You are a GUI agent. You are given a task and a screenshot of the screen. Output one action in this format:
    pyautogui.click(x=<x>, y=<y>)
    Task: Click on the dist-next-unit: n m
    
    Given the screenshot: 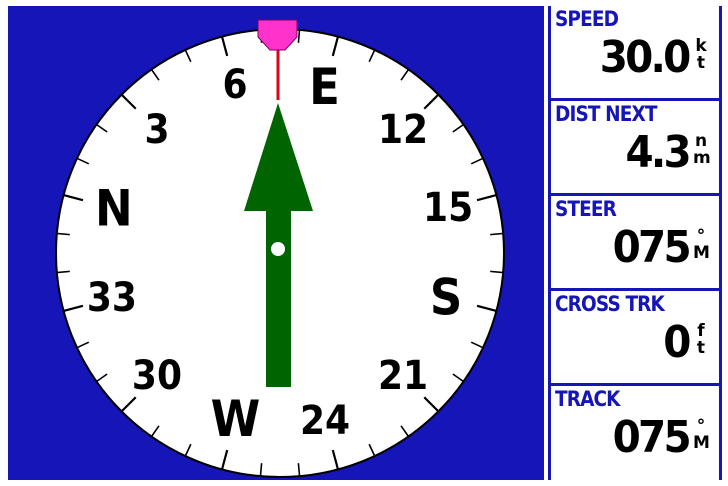 What is the action you would take?
    pyautogui.click(x=702, y=150)
    